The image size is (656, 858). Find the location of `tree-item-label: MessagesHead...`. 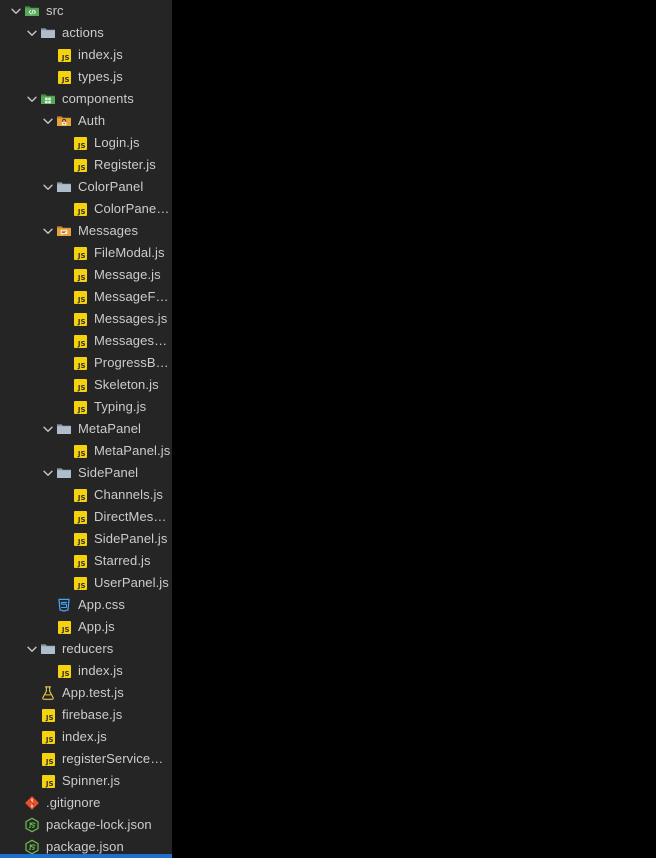

tree-item-label: MessagesHead... is located at coordinates (133, 340).